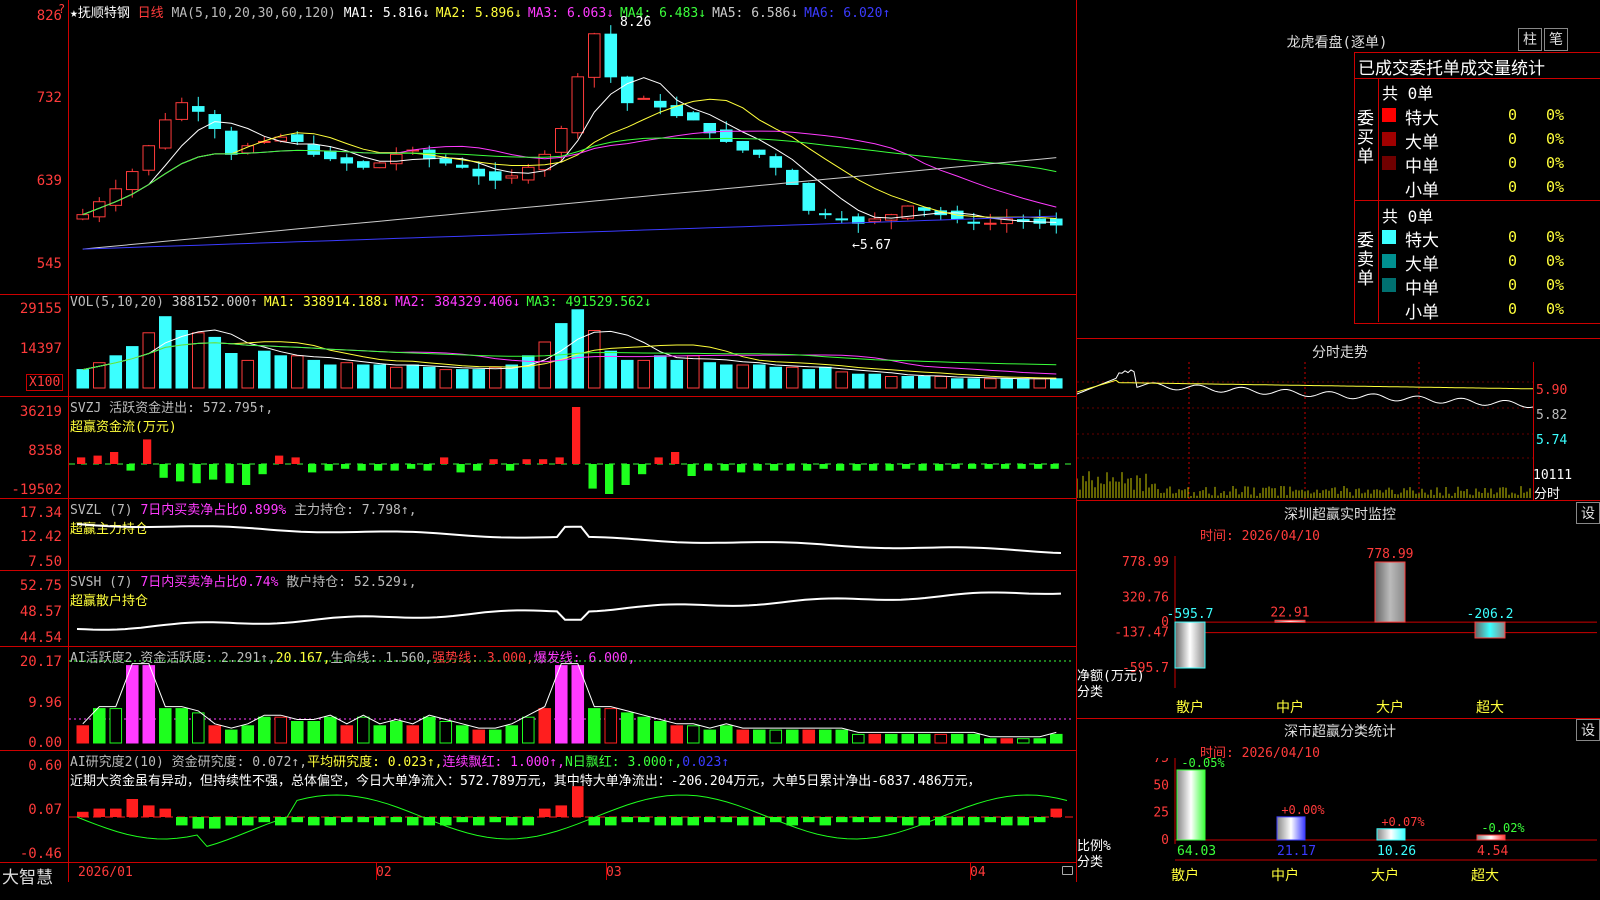  I want to click on fund-flow-chart, so click(572, 447).